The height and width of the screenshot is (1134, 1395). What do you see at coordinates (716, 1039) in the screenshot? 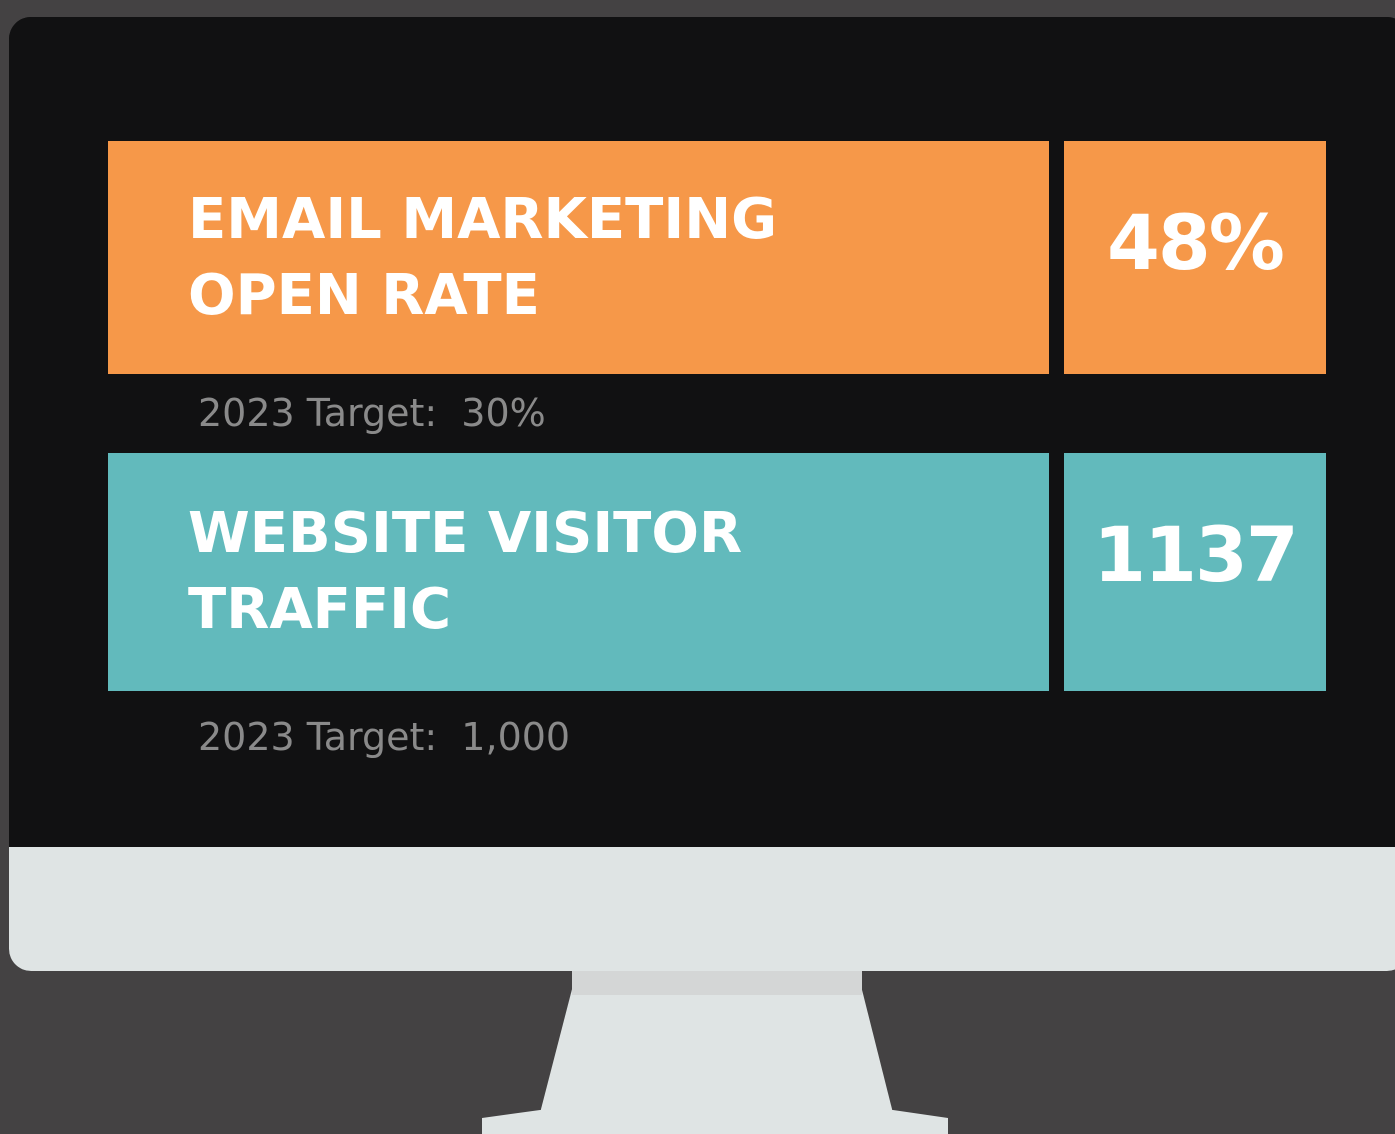
I see `stand-neck` at bounding box center [716, 1039].